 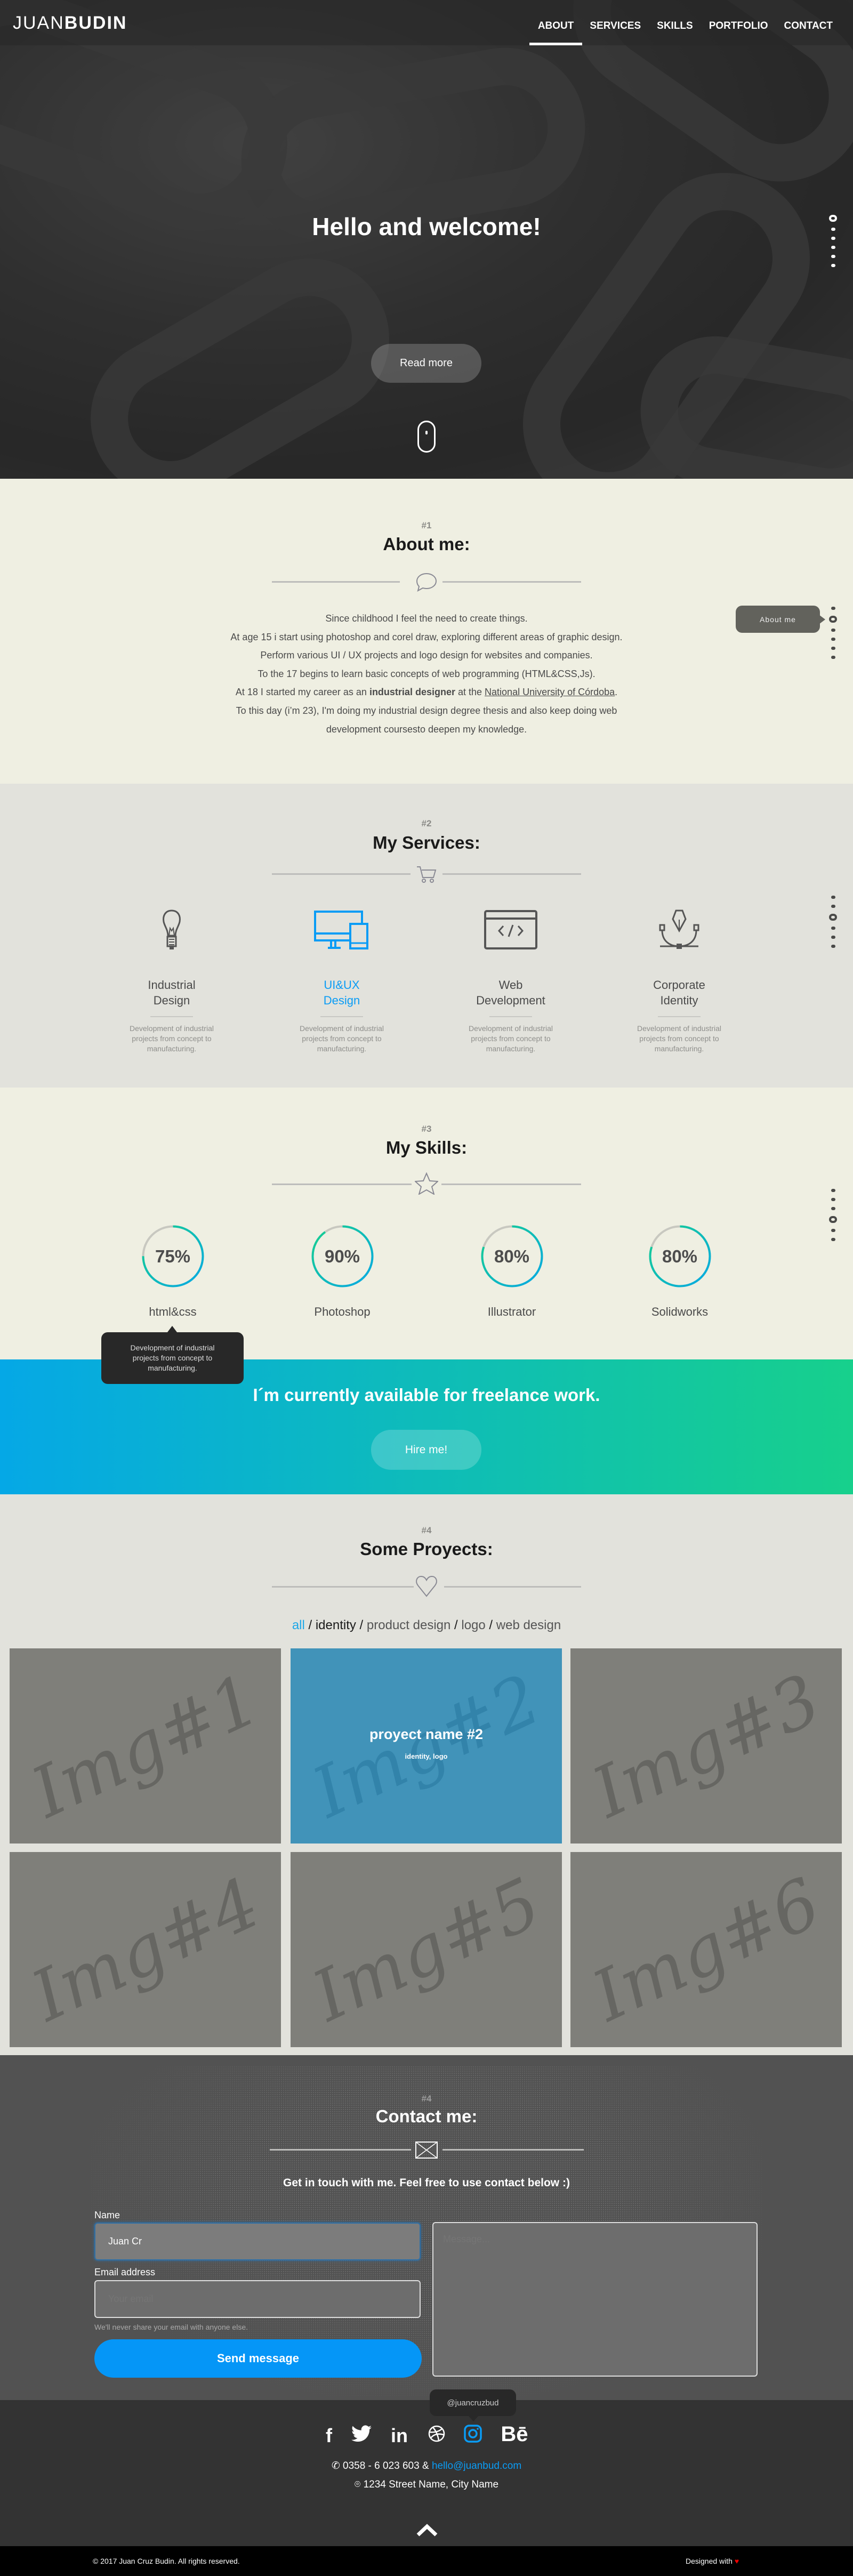 I want to click on skill-item: 80% Illustrator, so click(x=511, y=1271).